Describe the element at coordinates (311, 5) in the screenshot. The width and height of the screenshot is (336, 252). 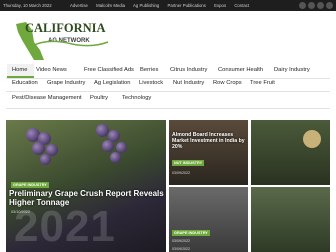
I see `twitter-icon` at that location.